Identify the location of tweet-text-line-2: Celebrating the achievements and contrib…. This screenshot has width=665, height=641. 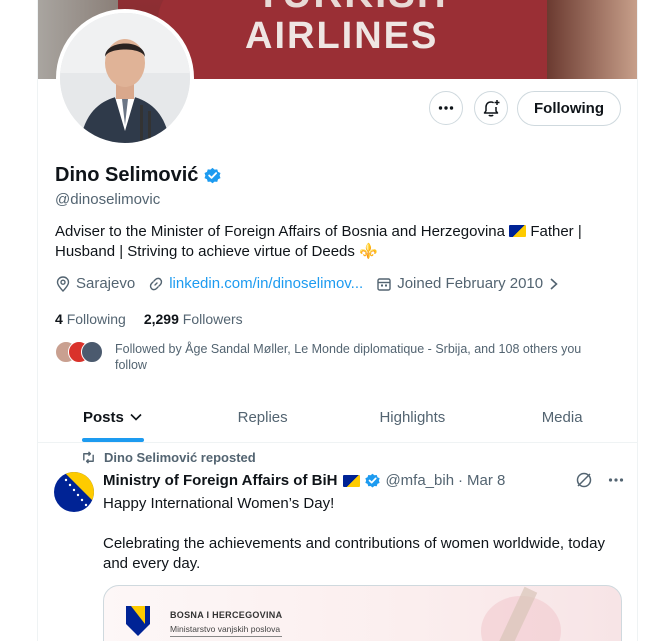
(354, 553).